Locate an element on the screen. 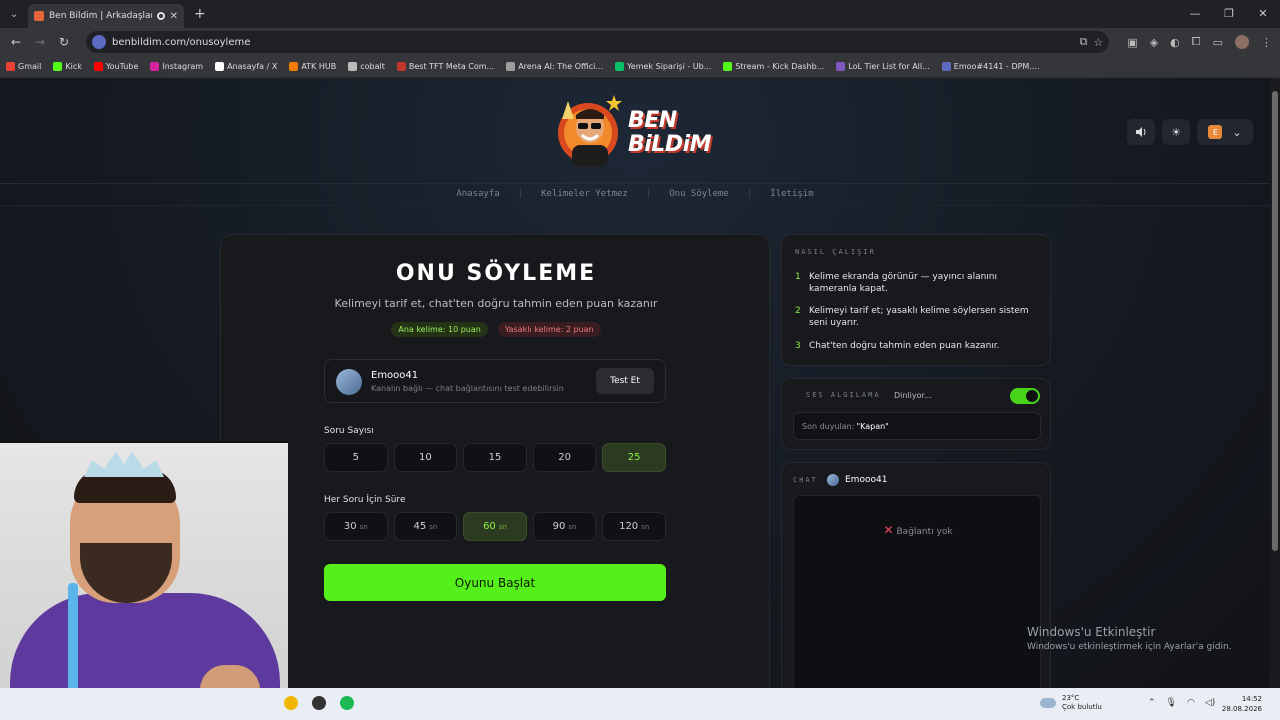 The width and height of the screenshot is (1280, 720). scrollbar-thumb is located at coordinates (1275, 321).